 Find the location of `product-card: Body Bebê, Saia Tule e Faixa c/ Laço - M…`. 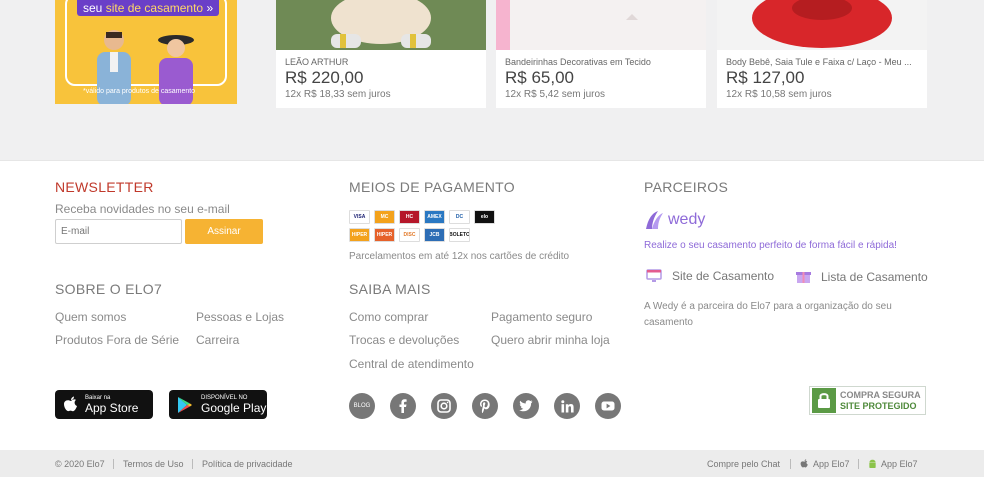

product-card: Body Bebê, Saia Tule e Faixa c/ Laço - M… is located at coordinates (822, 54).